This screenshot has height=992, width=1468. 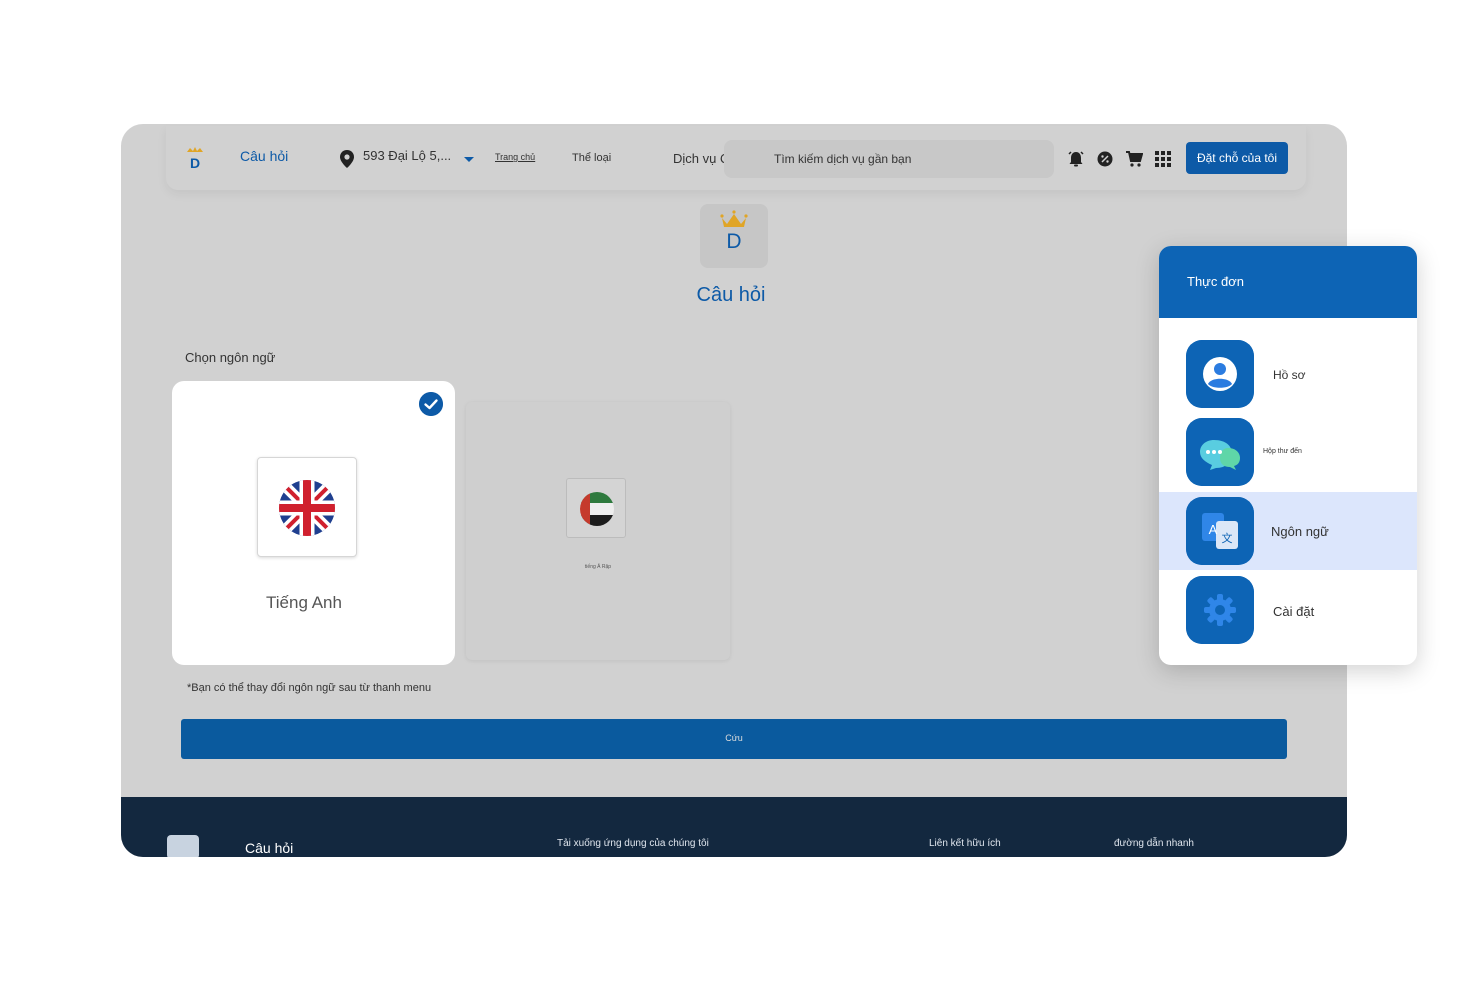 What do you see at coordinates (633, 843) in the screenshot?
I see `footer-download-heading: Tải xuống ứng dụng của chúng tôi` at bounding box center [633, 843].